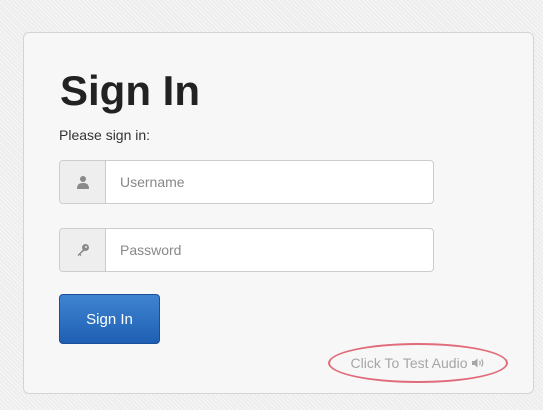 The height and width of the screenshot is (410, 543). Describe the element at coordinates (105, 135) in the screenshot. I see `sign-in-prompt: Please sign in:` at that location.